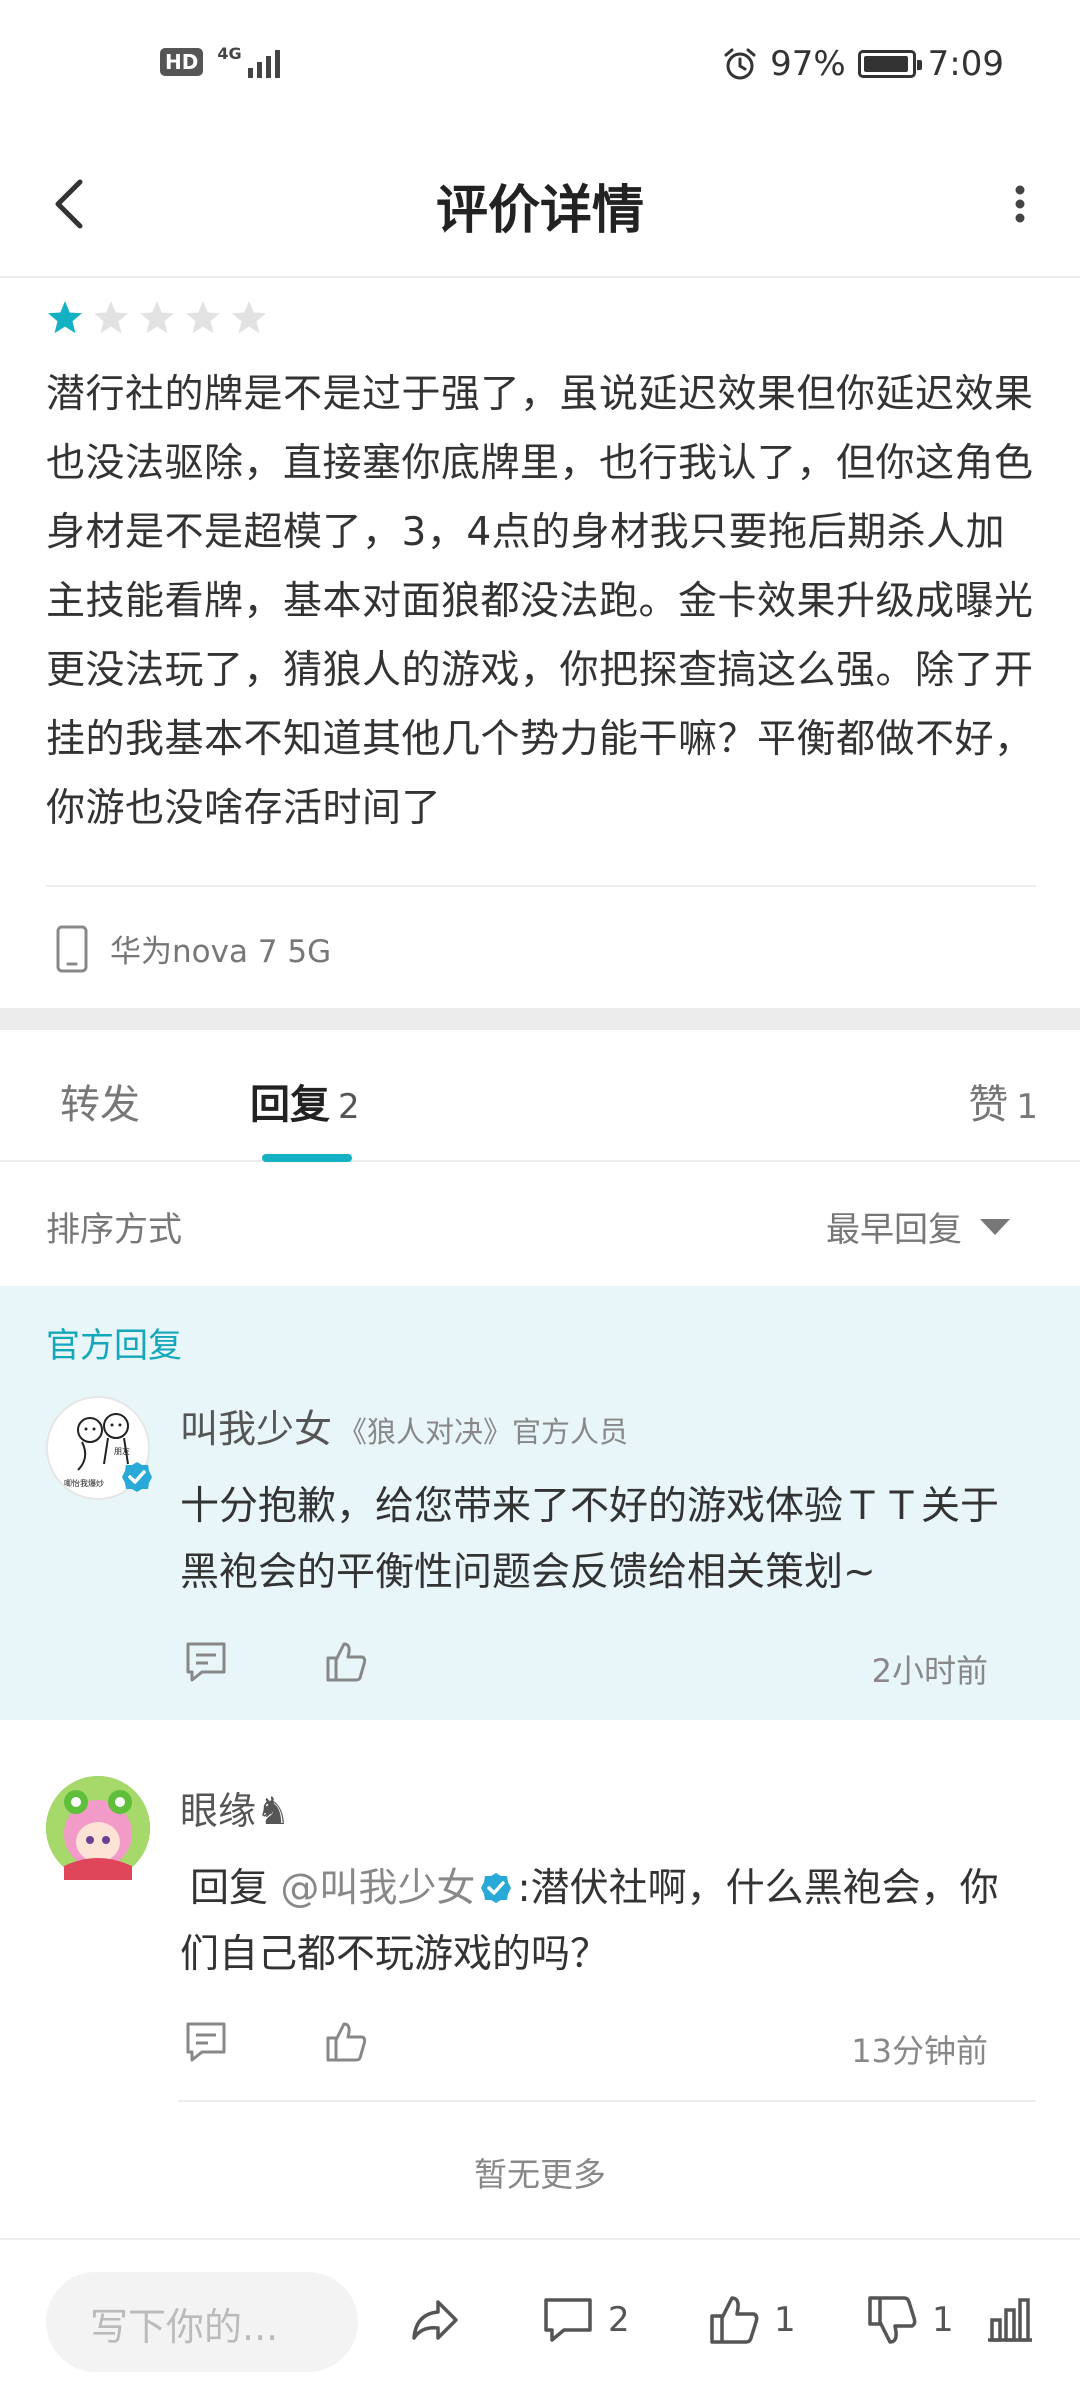 The height and width of the screenshot is (2400, 1080). I want to click on device-info: 华为nova 7 5G, so click(541, 947).